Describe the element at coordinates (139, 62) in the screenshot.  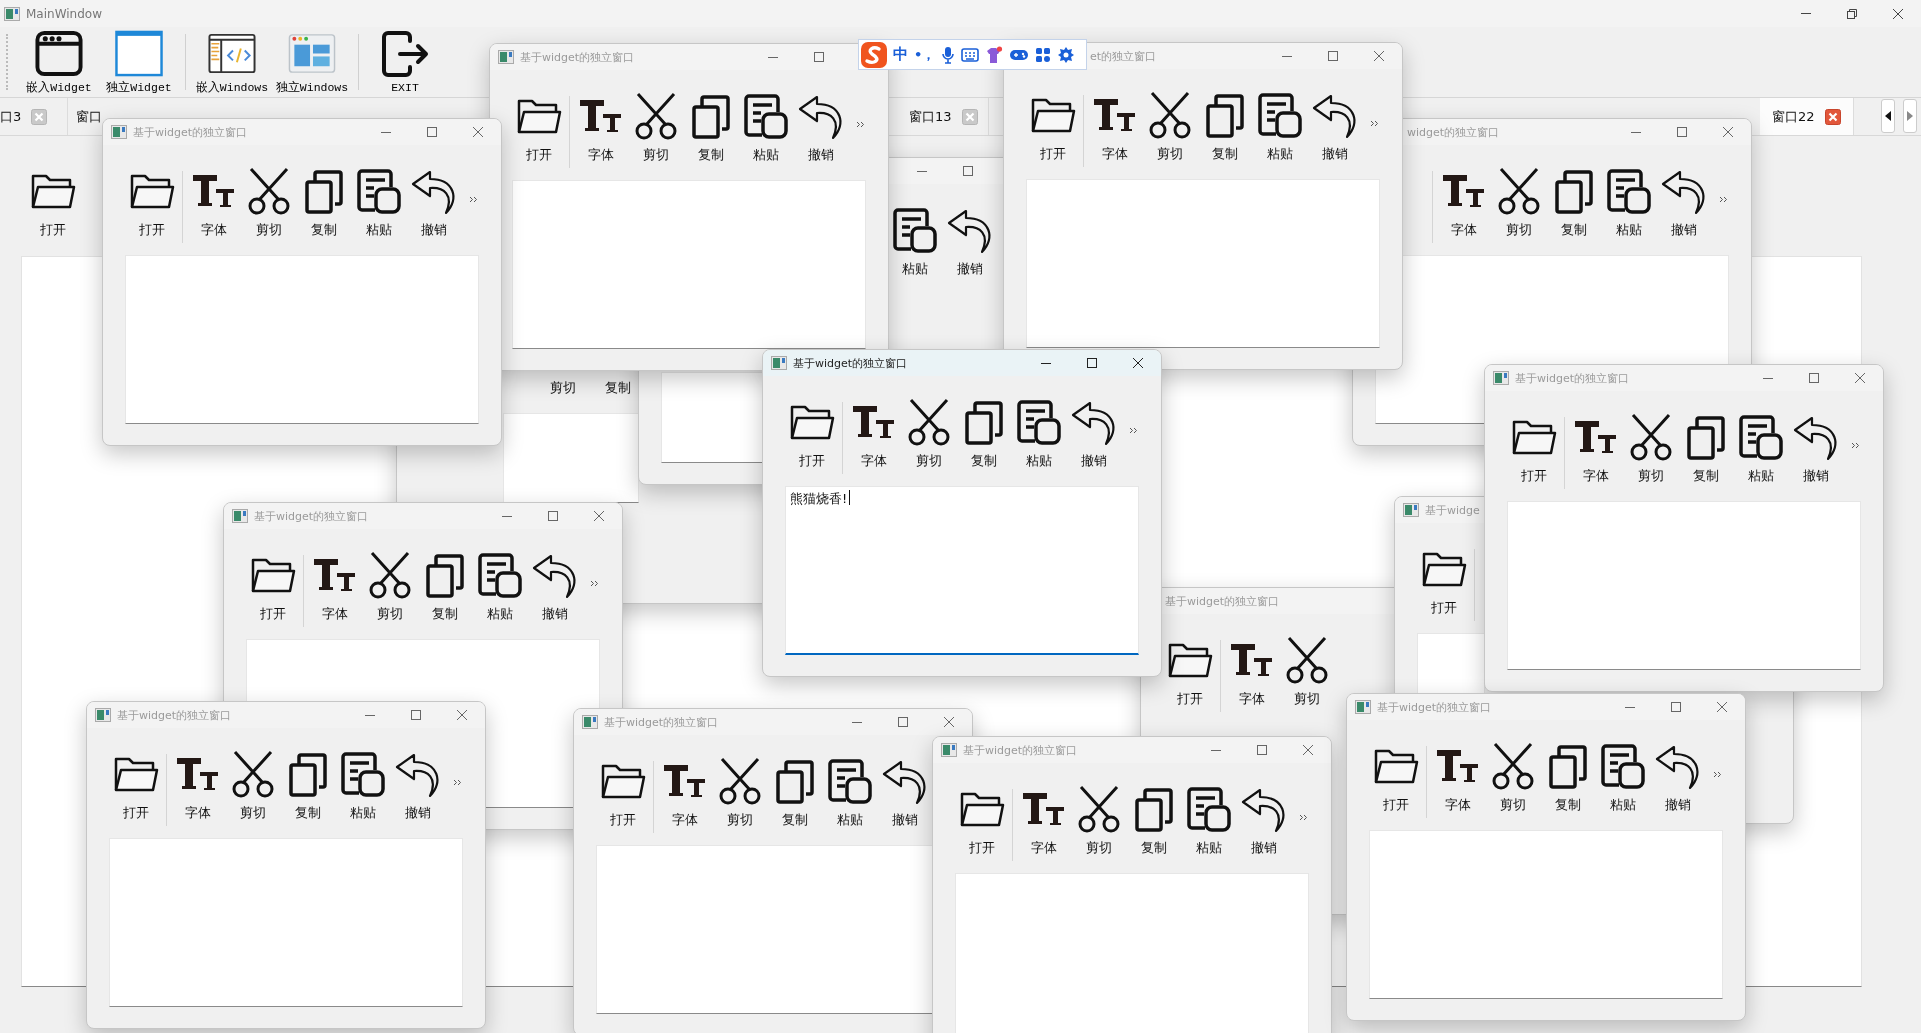
I see `toolbar-button: 独立Widget` at that location.